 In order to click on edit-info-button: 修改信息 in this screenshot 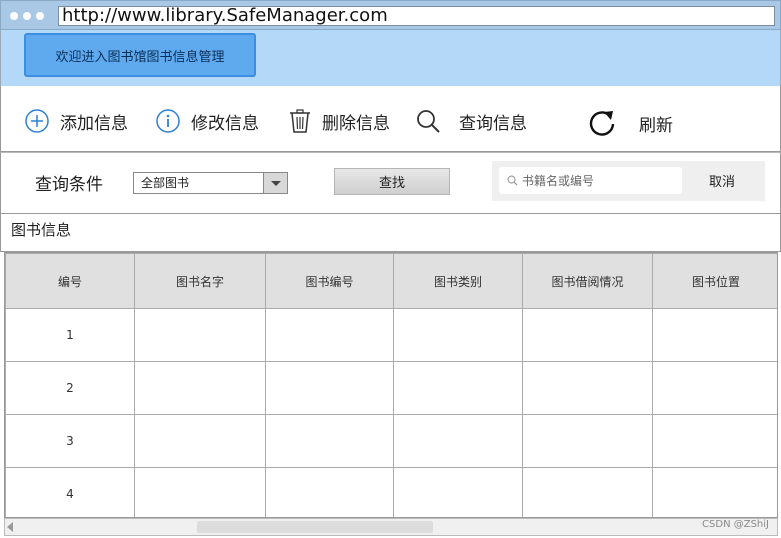, I will do `click(207, 121)`.